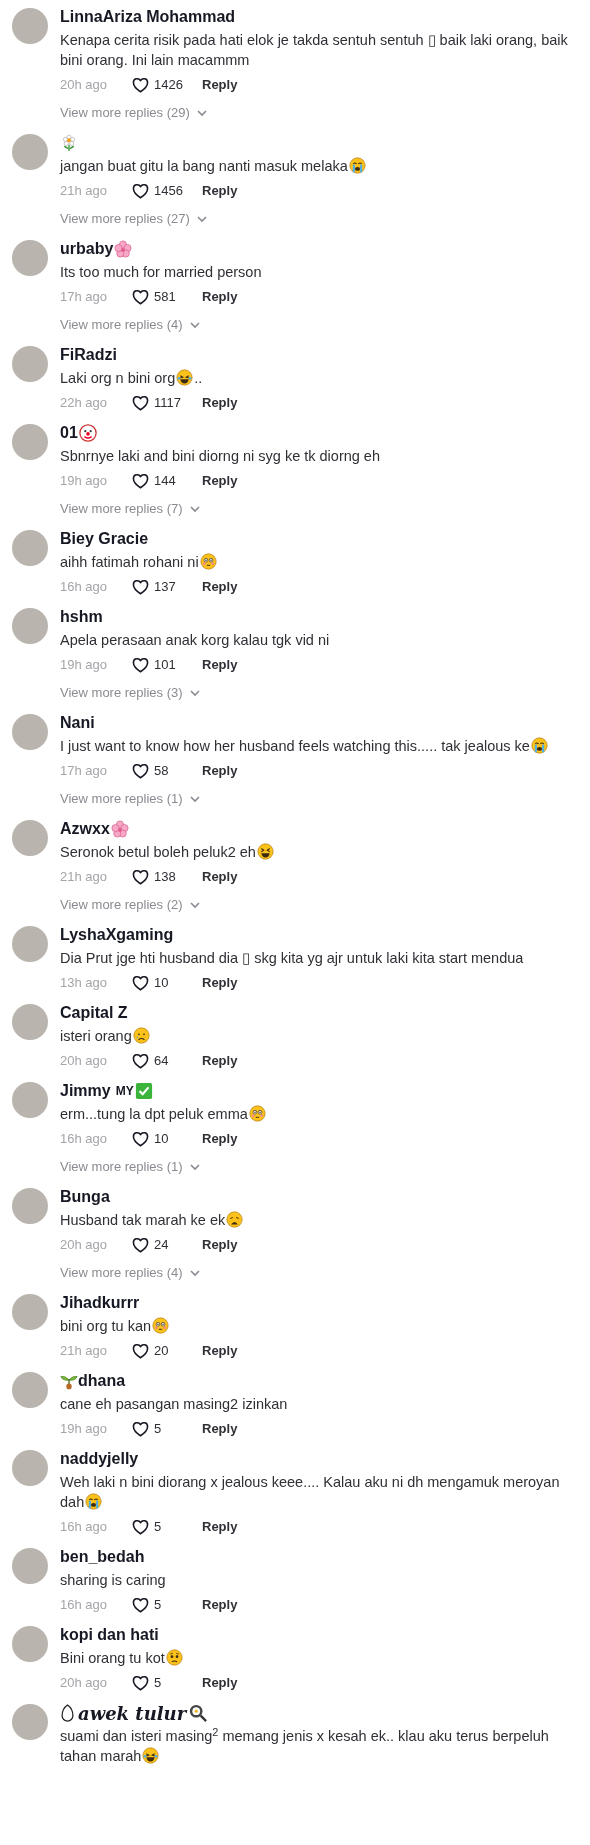  I want to click on username: Bunga, so click(85, 1197).